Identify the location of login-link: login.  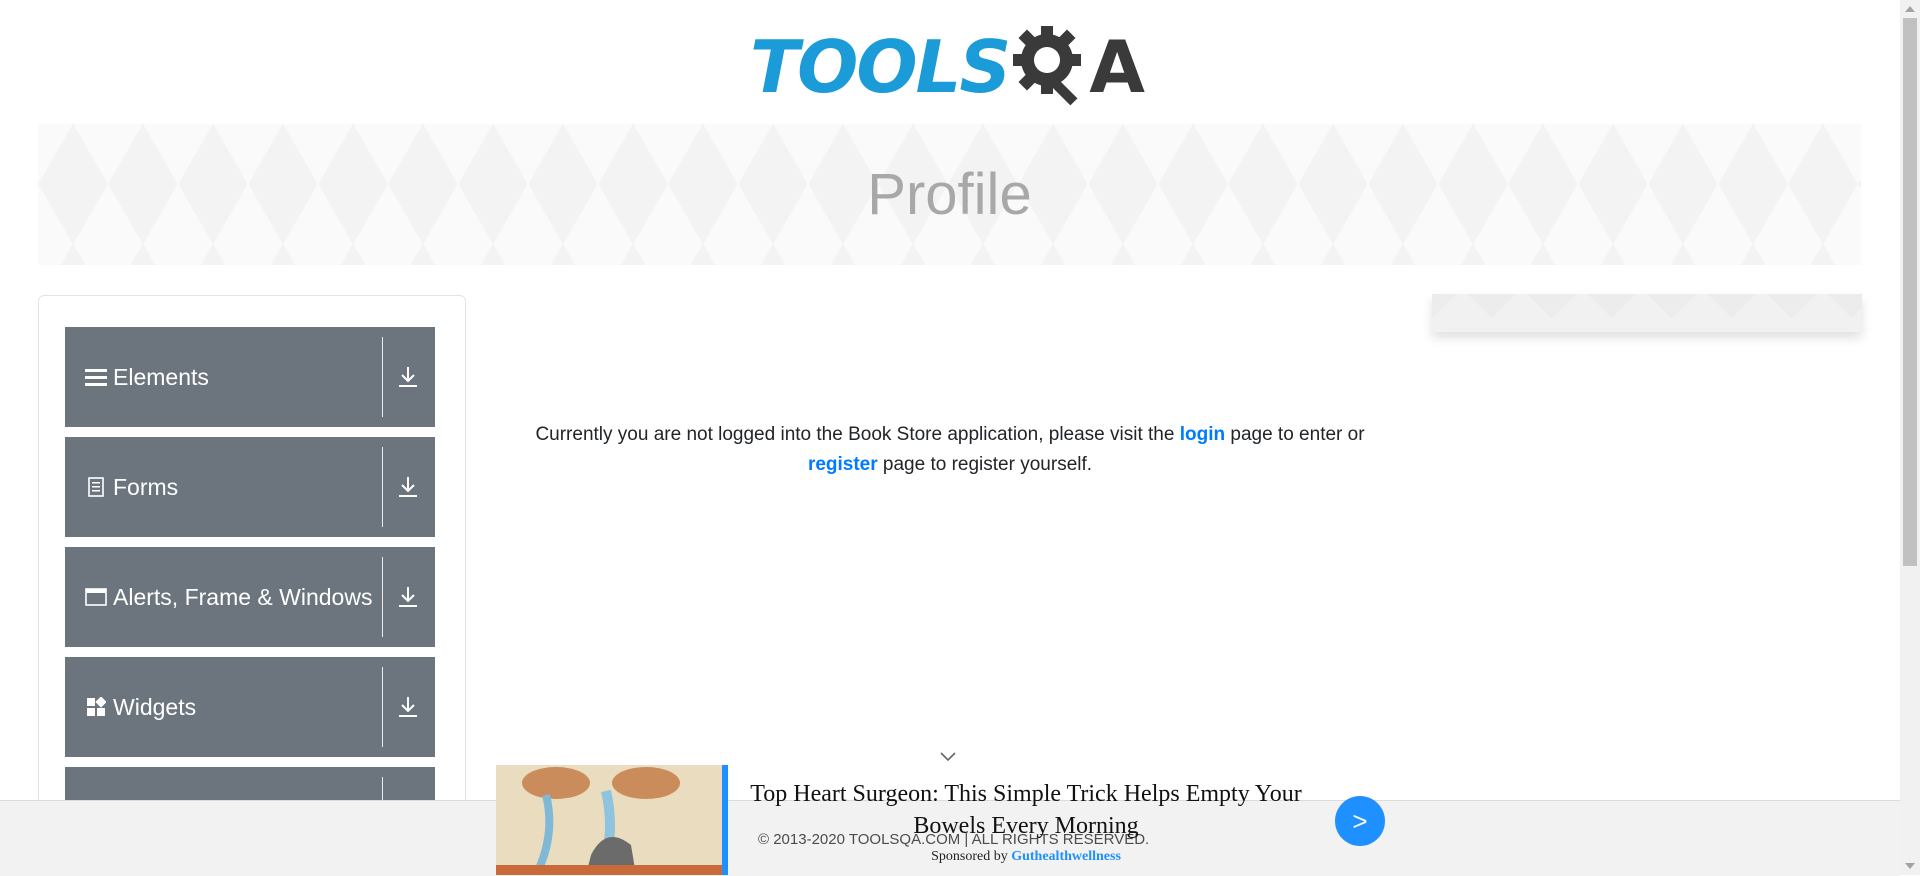
(1202, 434).